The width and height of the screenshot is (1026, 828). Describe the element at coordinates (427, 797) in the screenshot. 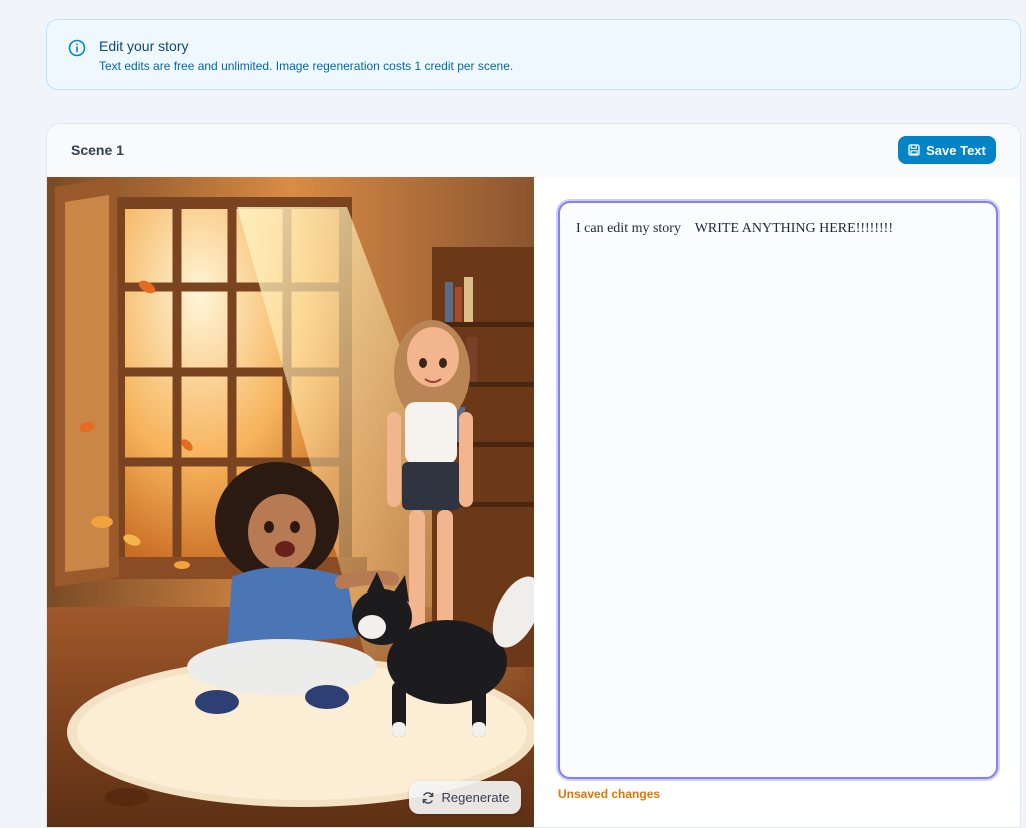

I see `refresh-icon` at that location.